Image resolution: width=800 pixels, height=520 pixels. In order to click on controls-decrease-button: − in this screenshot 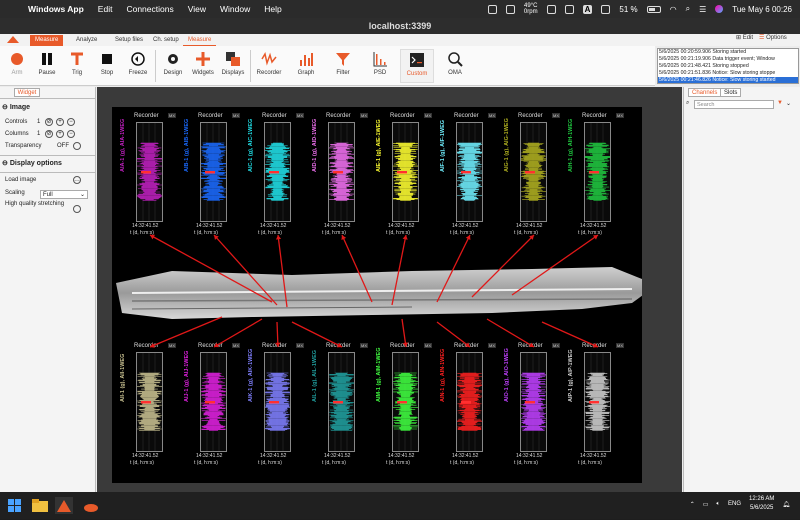, I will do `click(71, 122)`.